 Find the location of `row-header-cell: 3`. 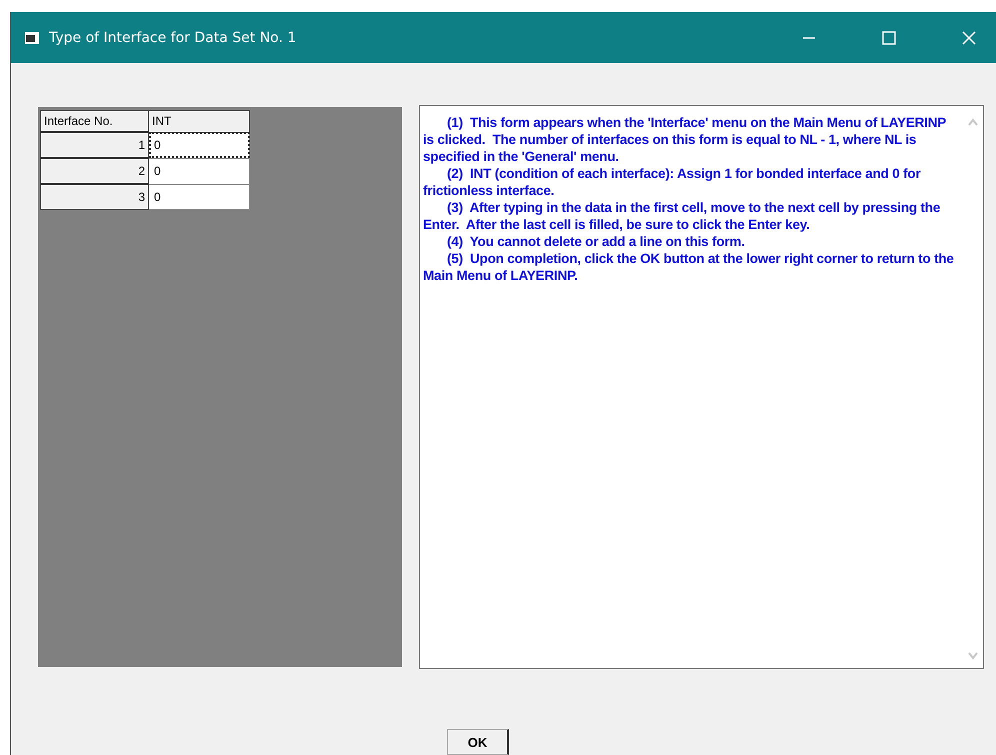

row-header-cell: 3 is located at coordinates (94, 197).